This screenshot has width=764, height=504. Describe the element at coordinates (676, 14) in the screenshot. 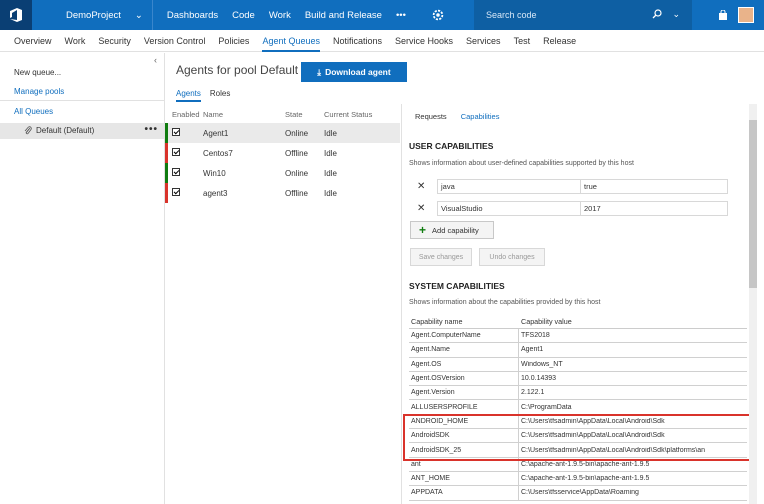

I see `chevron-down-icon: ⌄` at that location.